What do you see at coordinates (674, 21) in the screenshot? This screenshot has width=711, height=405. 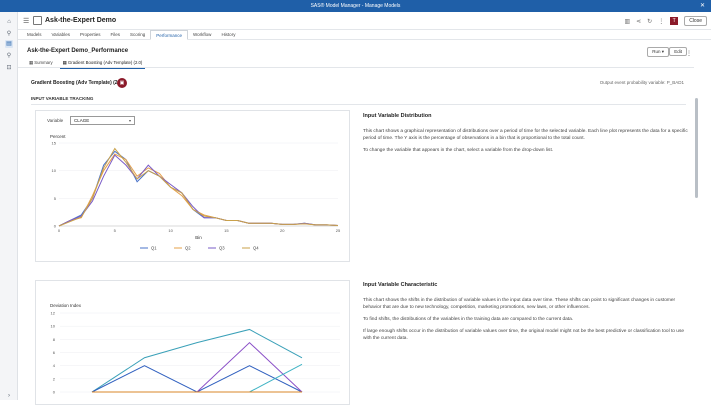 I see `avatar: T` at bounding box center [674, 21].